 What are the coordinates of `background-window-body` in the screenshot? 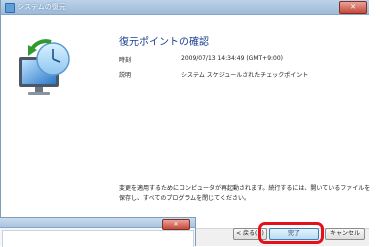 It's located at (98, 238).